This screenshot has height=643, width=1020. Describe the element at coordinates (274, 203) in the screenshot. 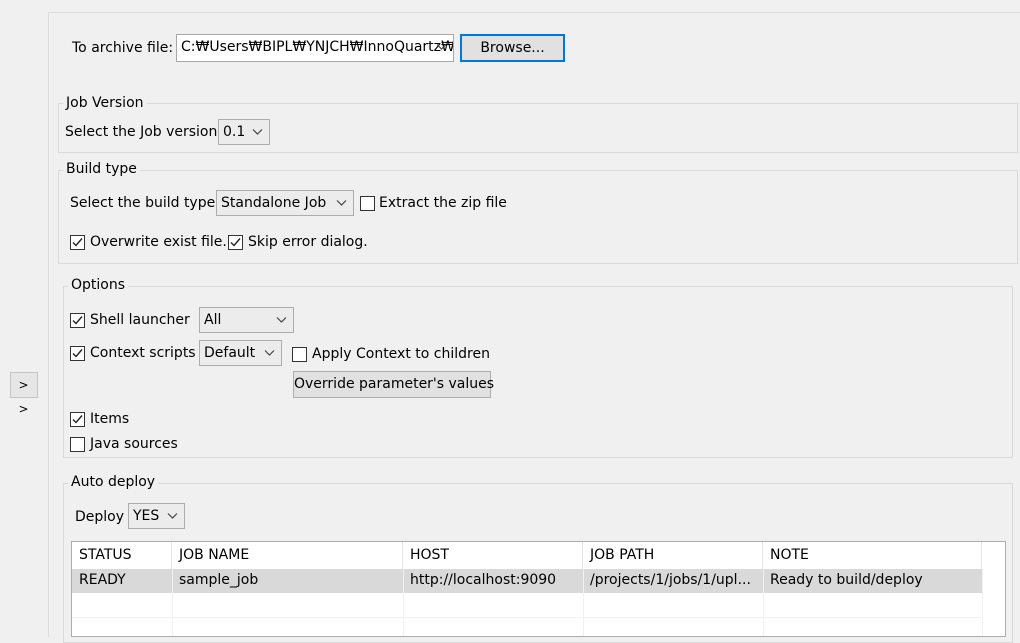

I see `build-type-value: Standalone Job` at that location.